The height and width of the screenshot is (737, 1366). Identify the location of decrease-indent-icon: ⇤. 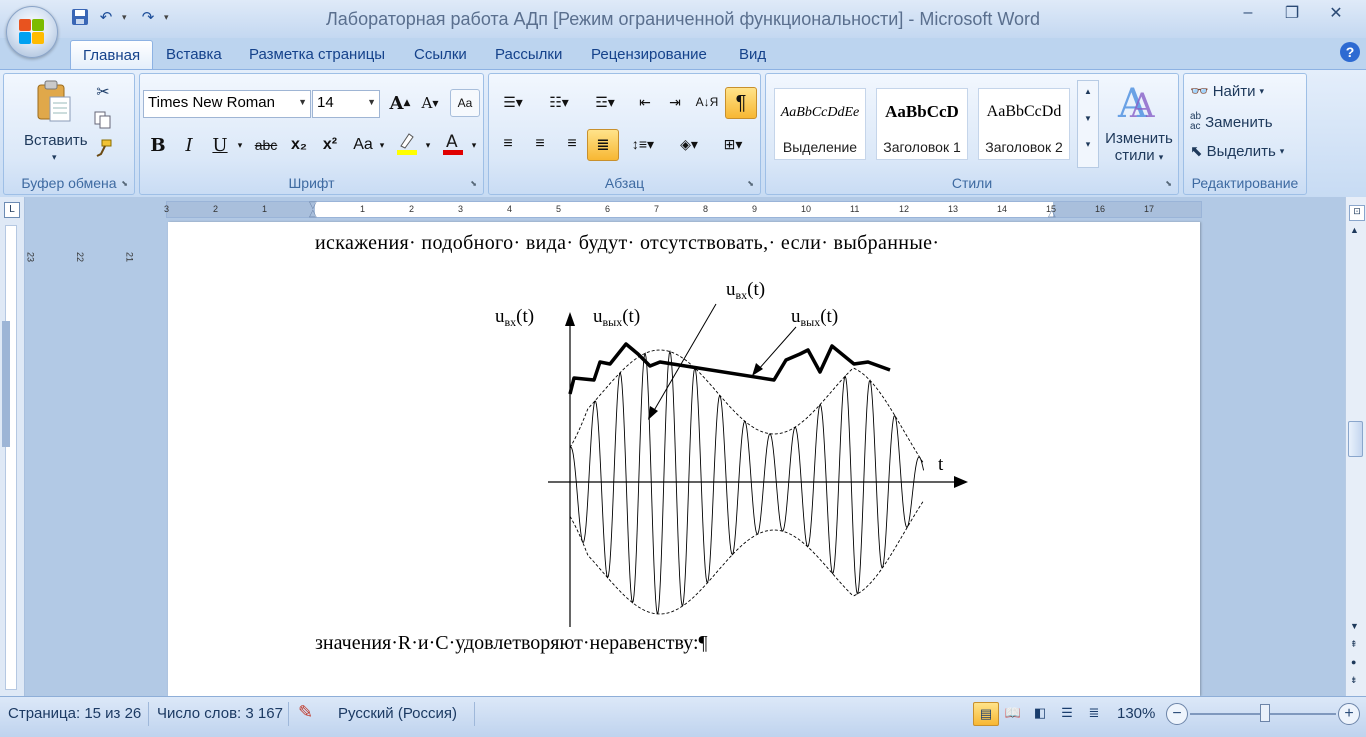
(645, 102).